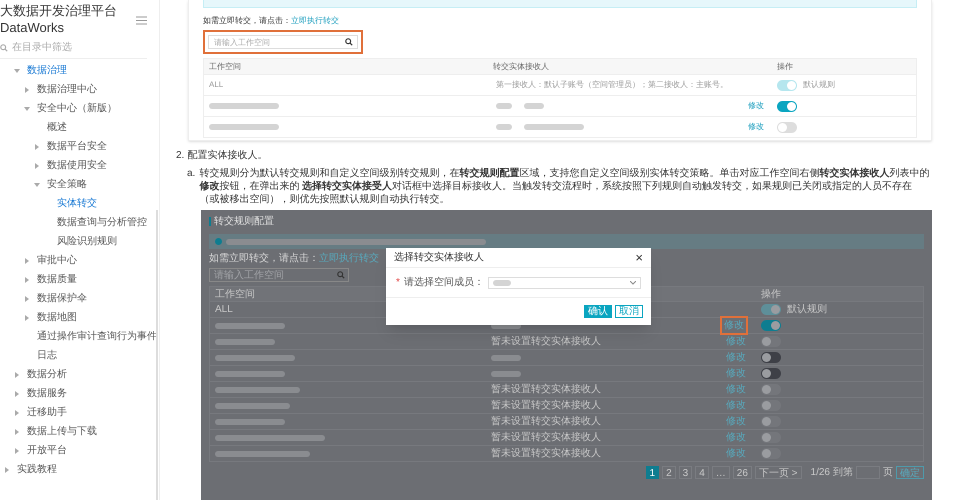  What do you see at coordinates (67, 184) in the screenshot?
I see `tree-item: 安全策略` at bounding box center [67, 184].